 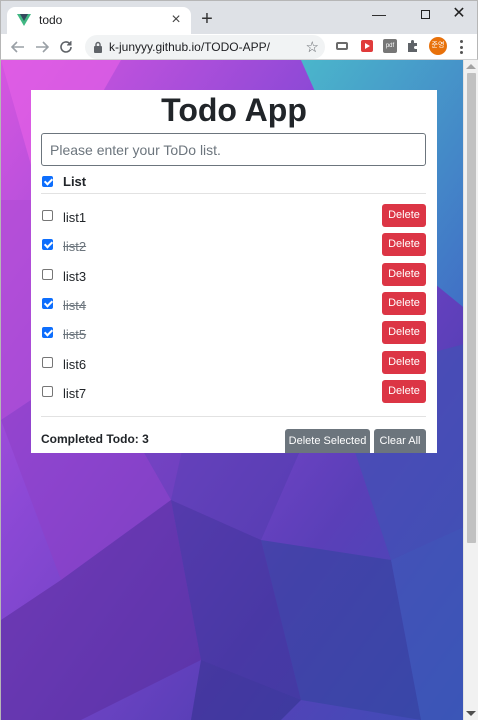 I want to click on todo-item: list7 Delete, so click(x=233, y=393).